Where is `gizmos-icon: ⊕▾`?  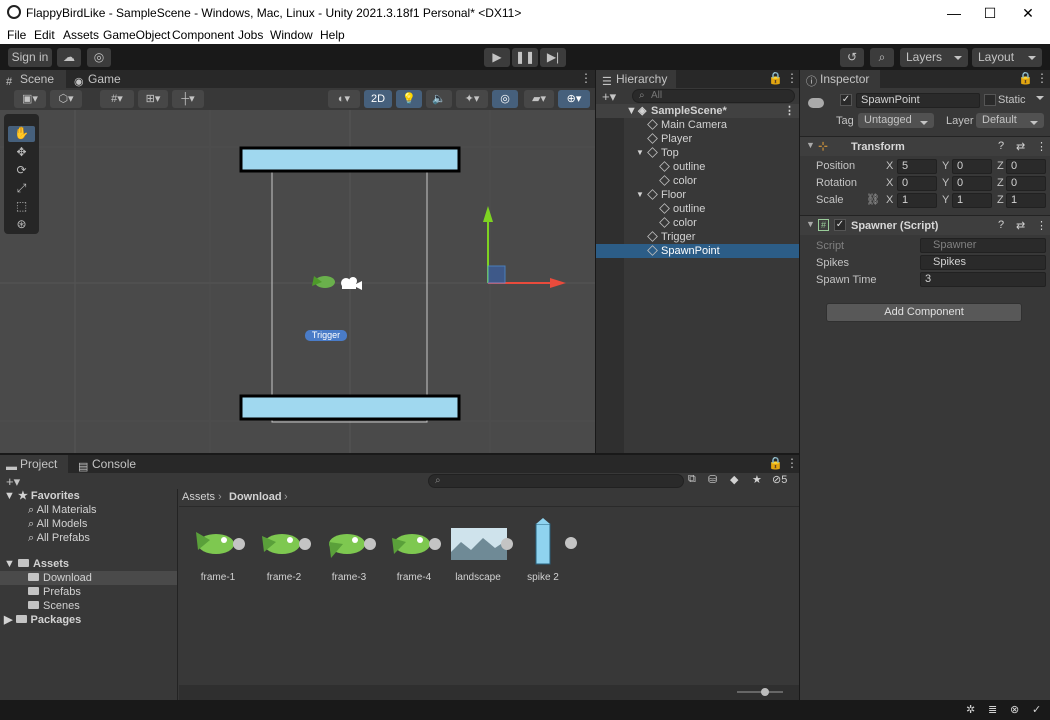
gizmos-icon: ⊕▾ is located at coordinates (574, 99).